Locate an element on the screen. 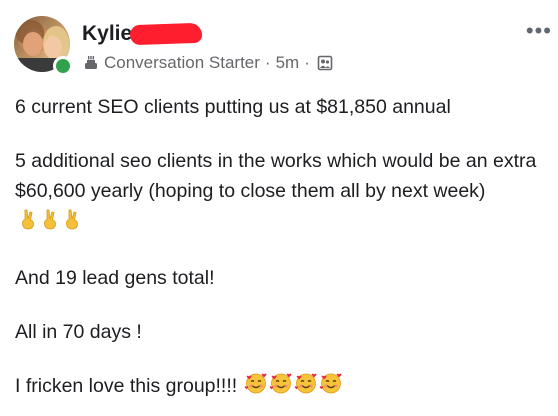 The width and height of the screenshot is (558, 416). author-name: Kylie is located at coordinates (107, 34).